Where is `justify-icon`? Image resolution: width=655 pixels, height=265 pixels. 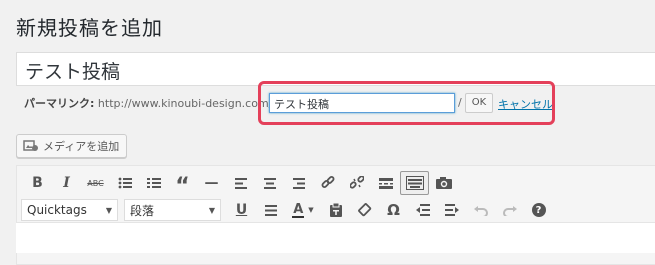 justify-icon is located at coordinates (270, 210).